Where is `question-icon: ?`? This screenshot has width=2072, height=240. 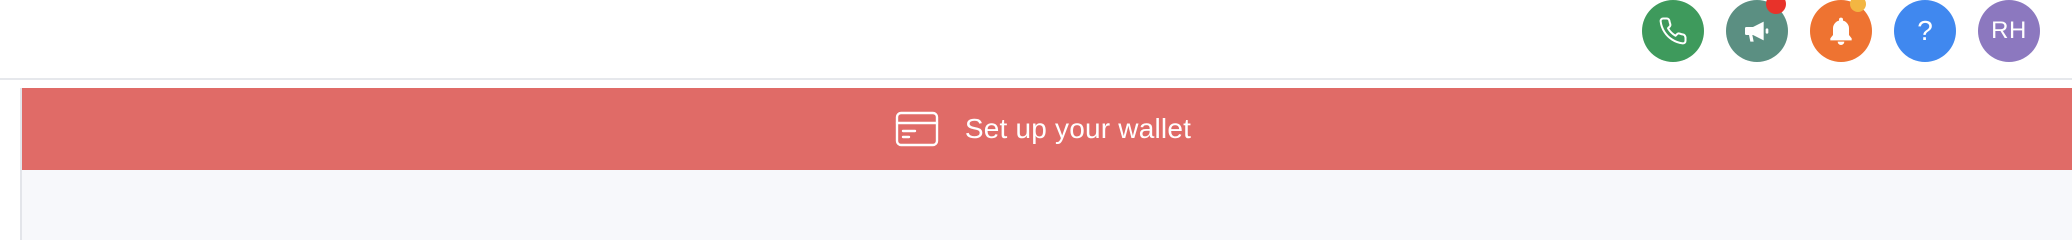 question-icon: ? is located at coordinates (1925, 30).